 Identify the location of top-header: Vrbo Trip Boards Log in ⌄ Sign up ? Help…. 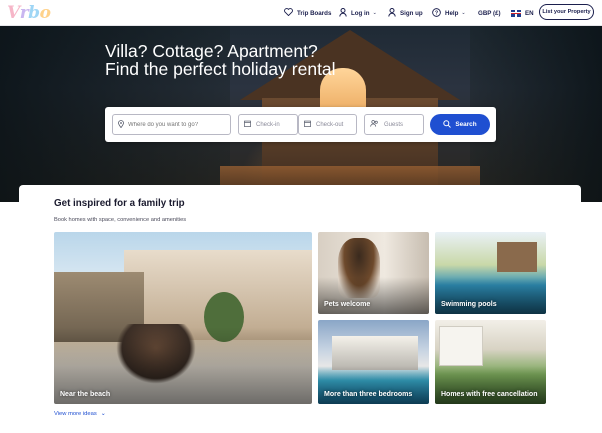
(301, 13).